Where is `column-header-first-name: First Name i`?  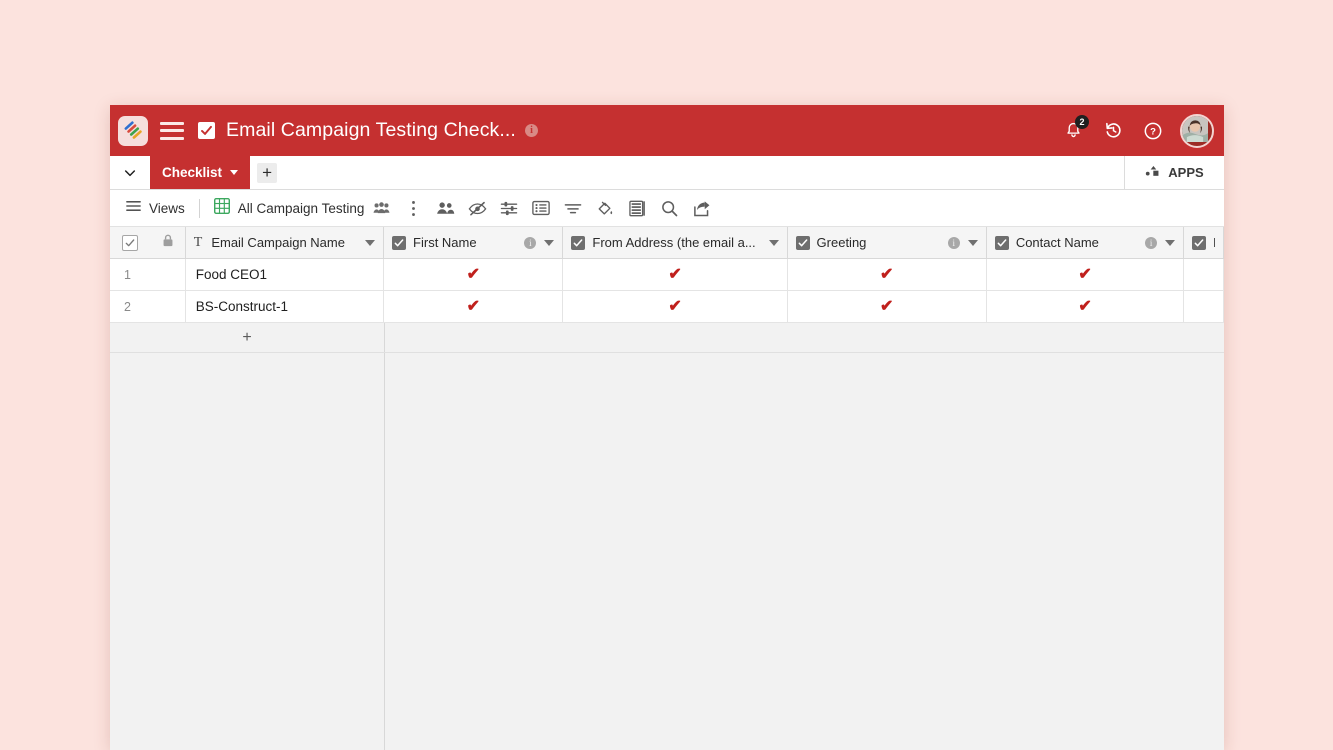
column-header-first-name: First Name i is located at coordinates (474, 242).